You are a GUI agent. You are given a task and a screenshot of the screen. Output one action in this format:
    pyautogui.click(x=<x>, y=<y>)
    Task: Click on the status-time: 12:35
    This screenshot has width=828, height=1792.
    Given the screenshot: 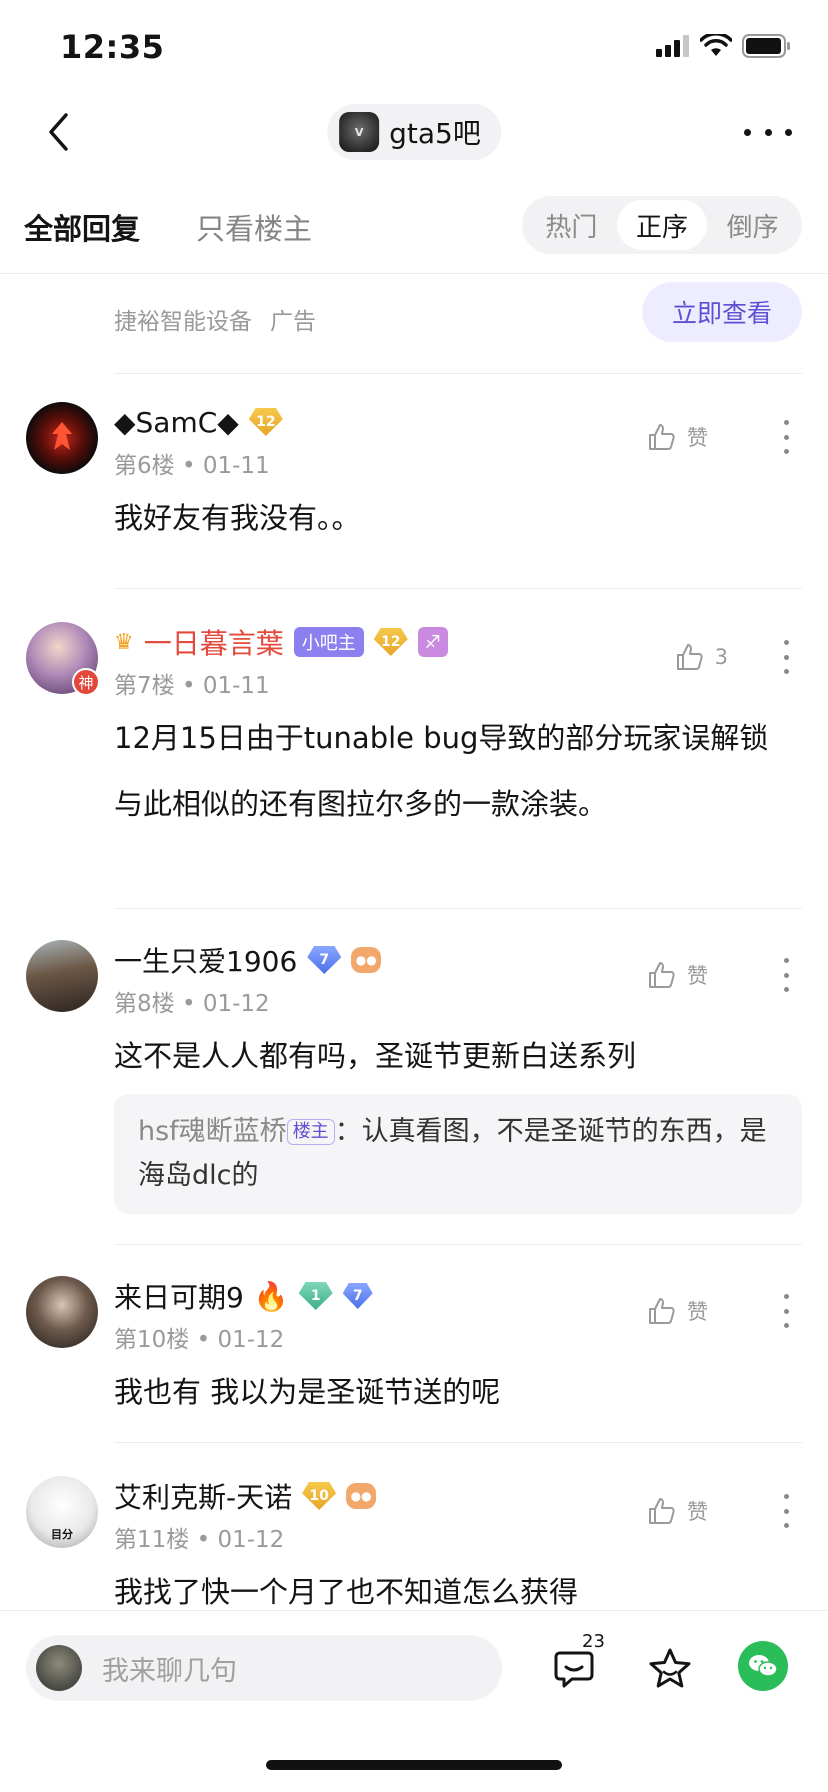 What is the action you would take?
    pyautogui.click(x=112, y=47)
    